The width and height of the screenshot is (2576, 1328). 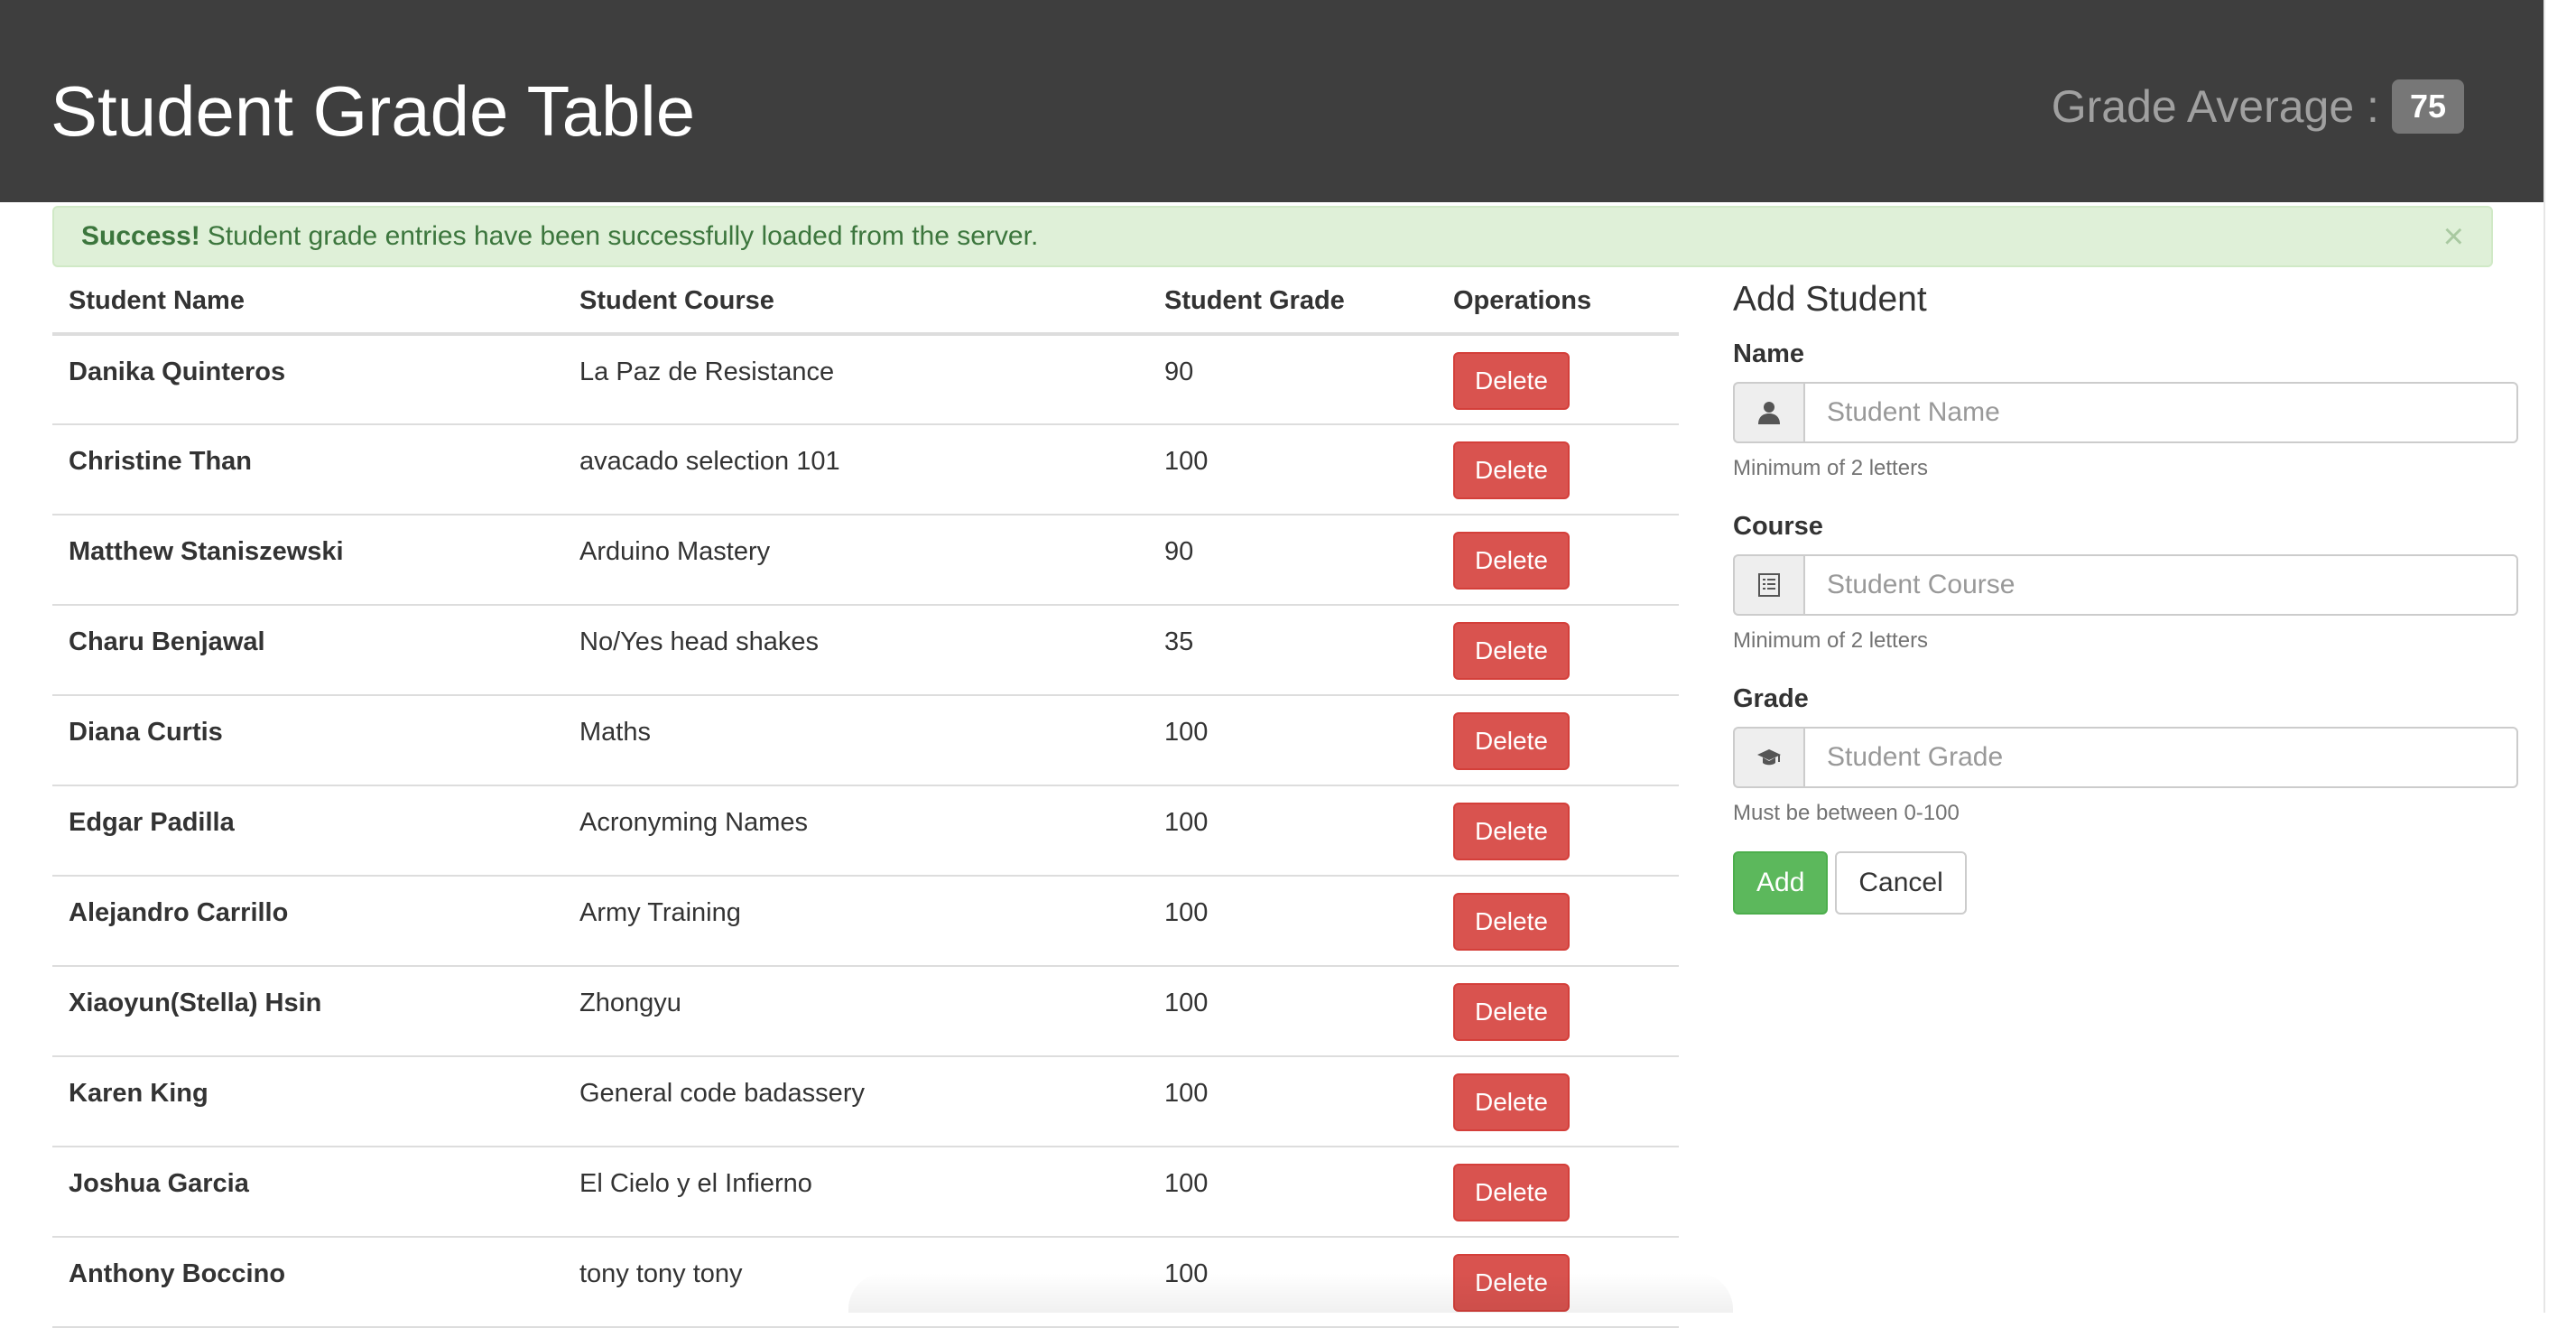 What do you see at coordinates (308, 302) in the screenshot?
I see `column-header-name: Student Name` at bounding box center [308, 302].